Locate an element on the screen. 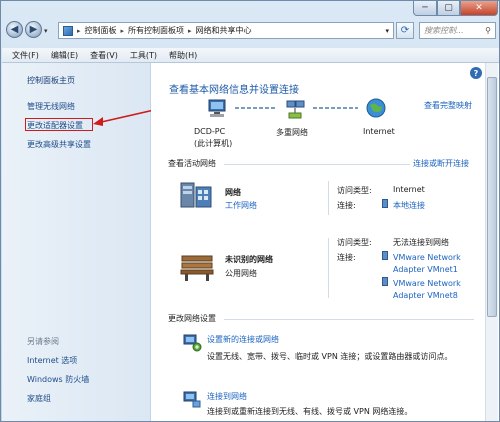  globe-icon is located at coordinates (376, 108).